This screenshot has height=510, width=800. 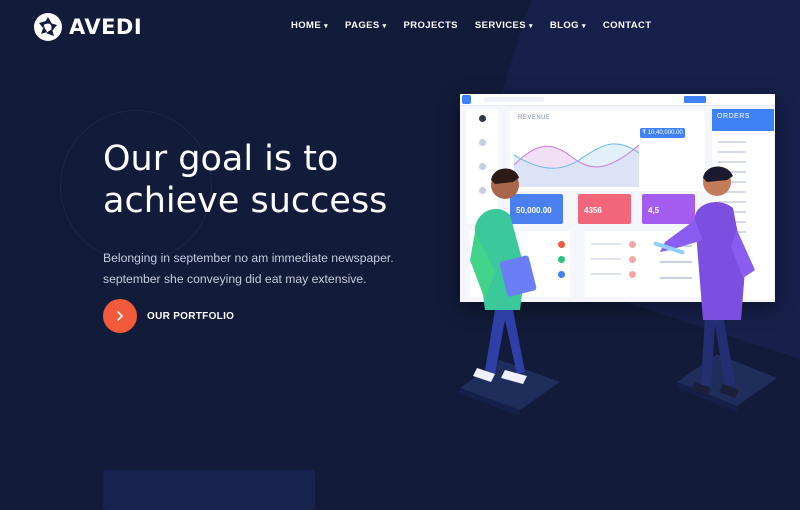 I want to click on brand-logo: AVEDI, so click(x=87, y=27).